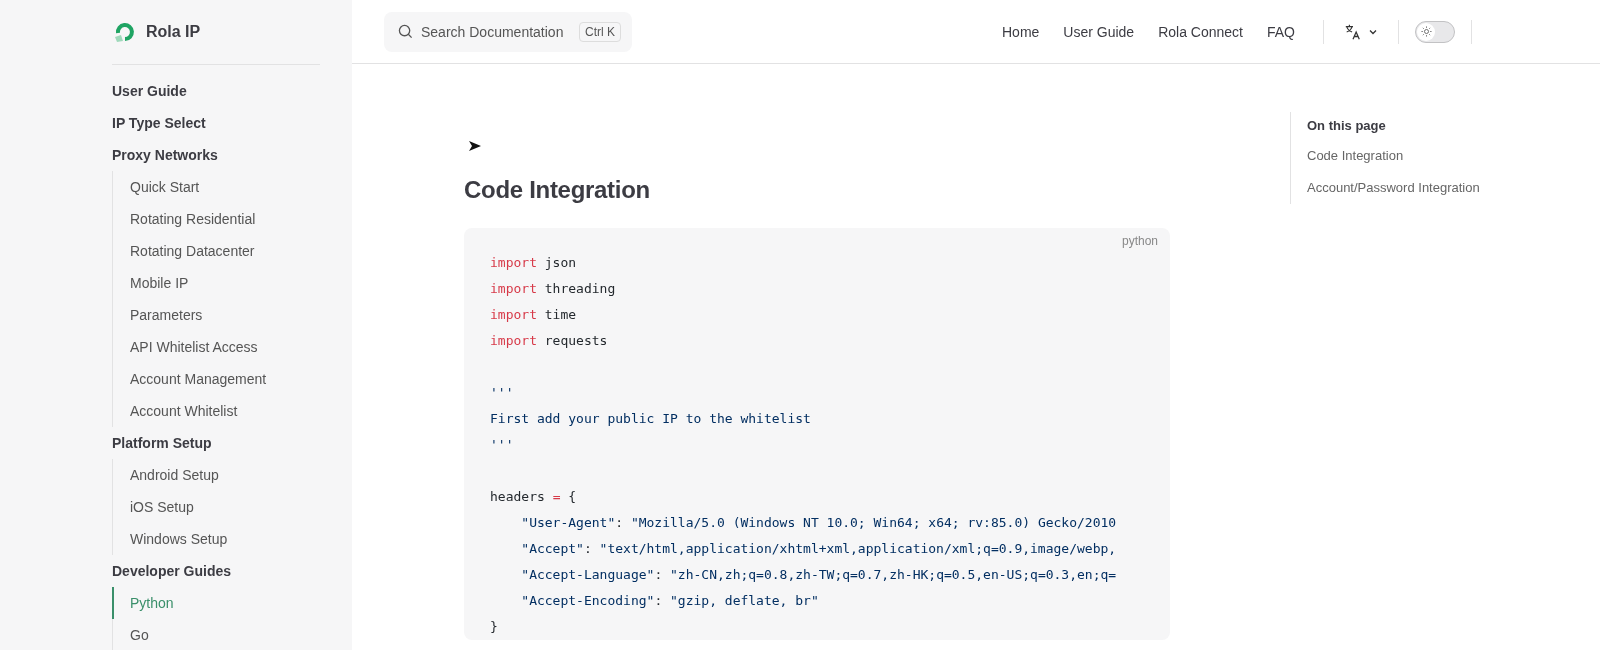  What do you see at coordinates (216, 155) in the screenshot?
I see `sidebar-item: Proxy Networks` at bounding box center [216, 155].